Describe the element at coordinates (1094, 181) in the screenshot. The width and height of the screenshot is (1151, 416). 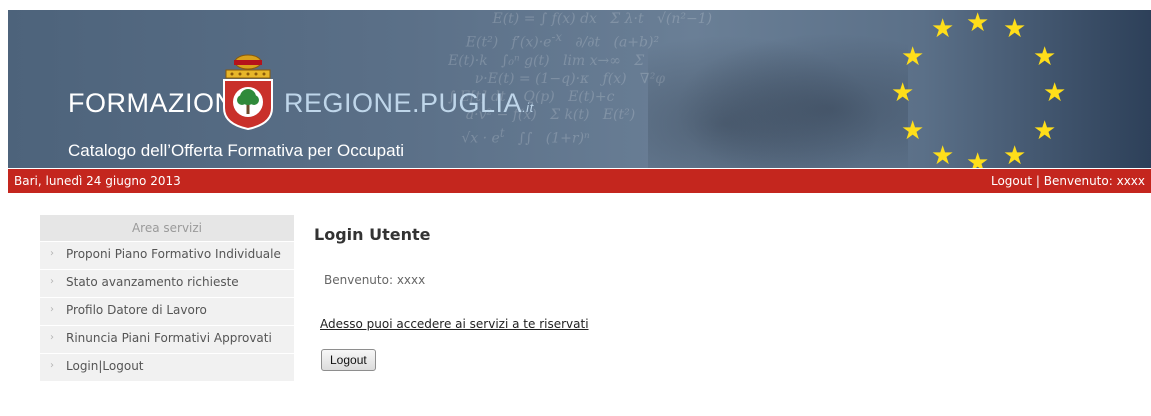
I see `welcome-user: Benvenuto: xxxx` at that location.